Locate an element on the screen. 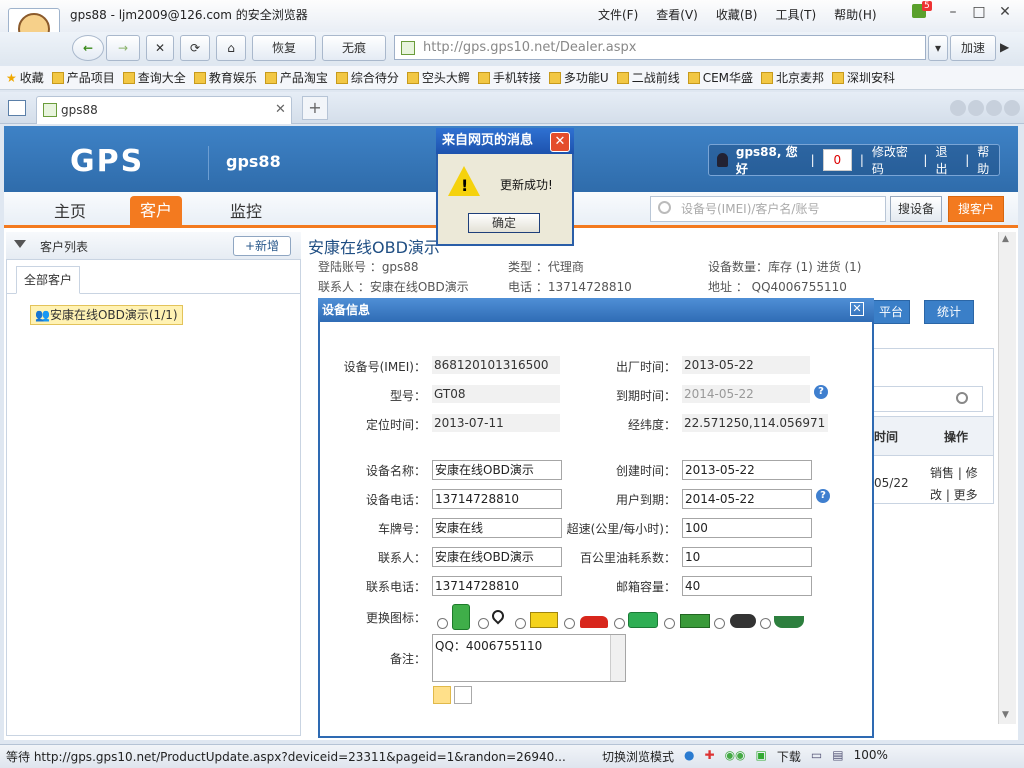  menu-help: 帮助(H) is located at coordinates (855, 14).